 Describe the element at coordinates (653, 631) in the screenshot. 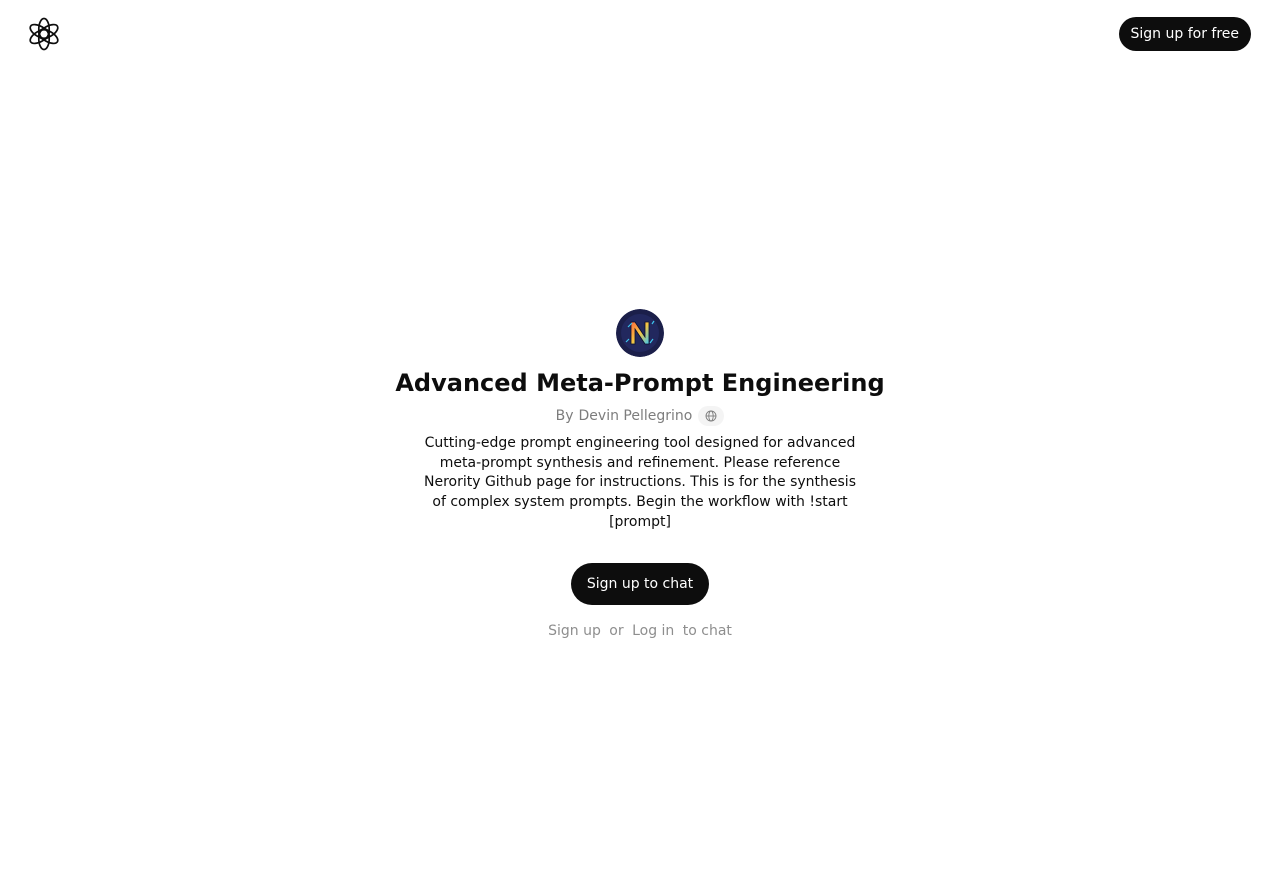

I see `log-in-link: Log in` at that location.